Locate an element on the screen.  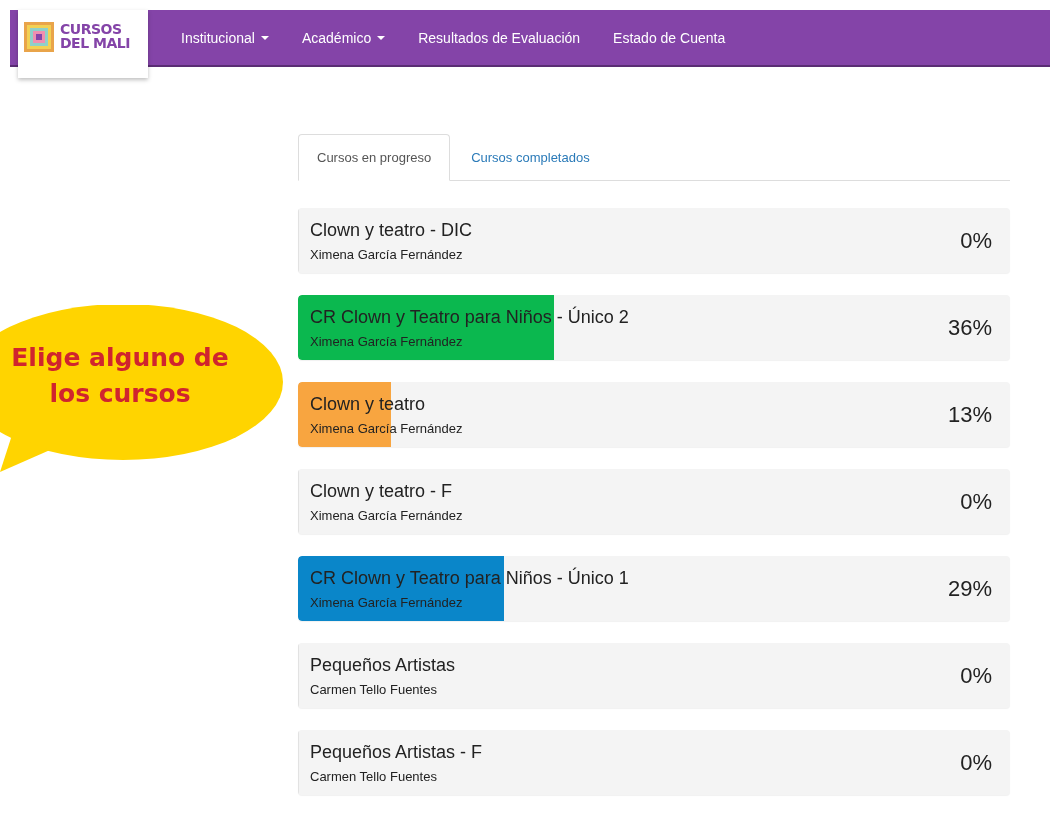
course-progress-bar: CR Clown y Teatro para Niños - Único 1 Ximena García Fernández 29% is located at coordinates (654, 588).